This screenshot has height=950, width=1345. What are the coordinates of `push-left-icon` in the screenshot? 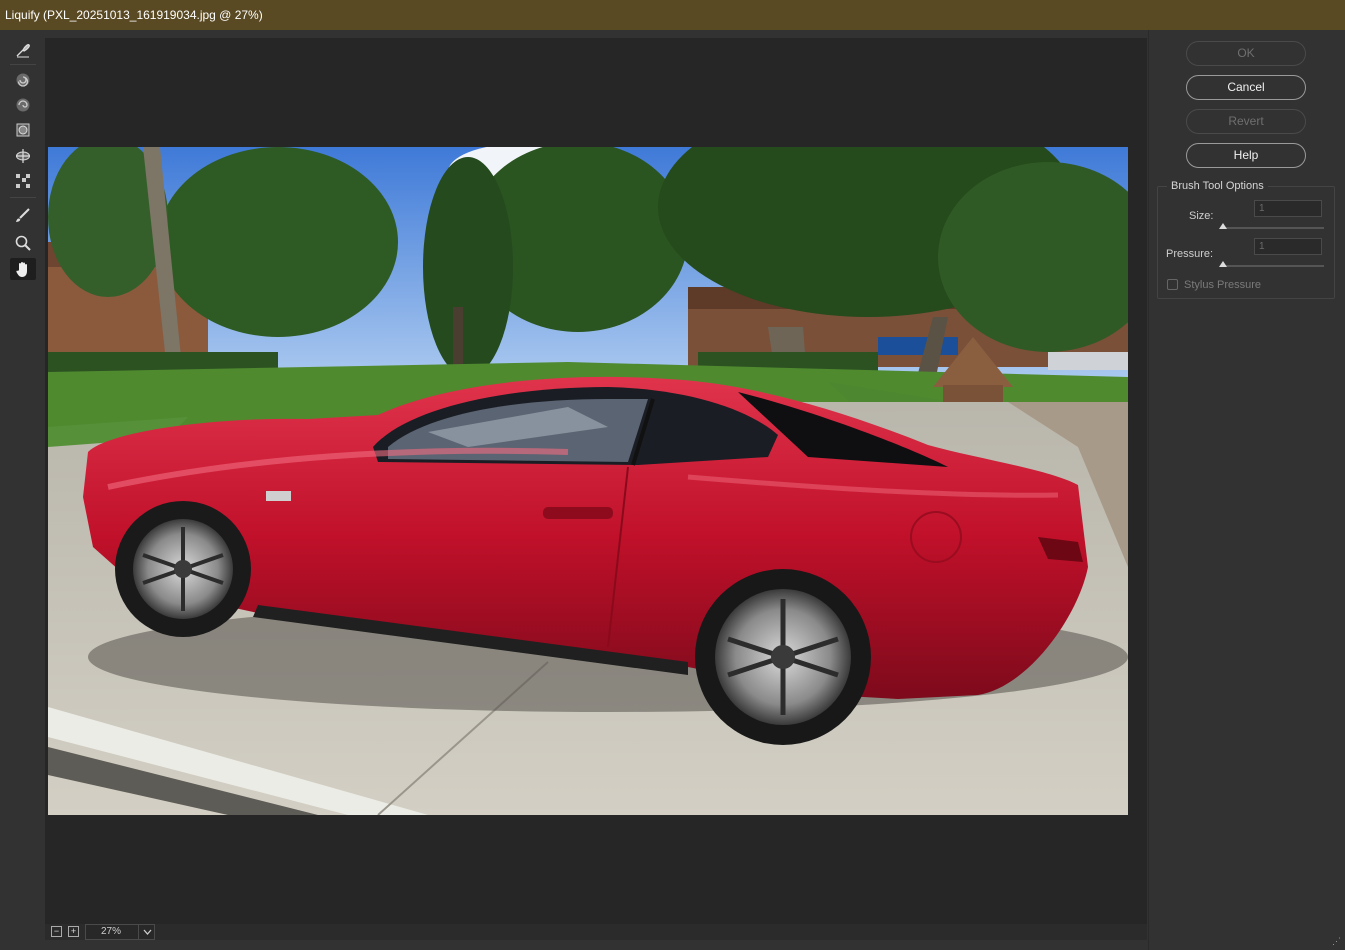 It's located at (23, 156).